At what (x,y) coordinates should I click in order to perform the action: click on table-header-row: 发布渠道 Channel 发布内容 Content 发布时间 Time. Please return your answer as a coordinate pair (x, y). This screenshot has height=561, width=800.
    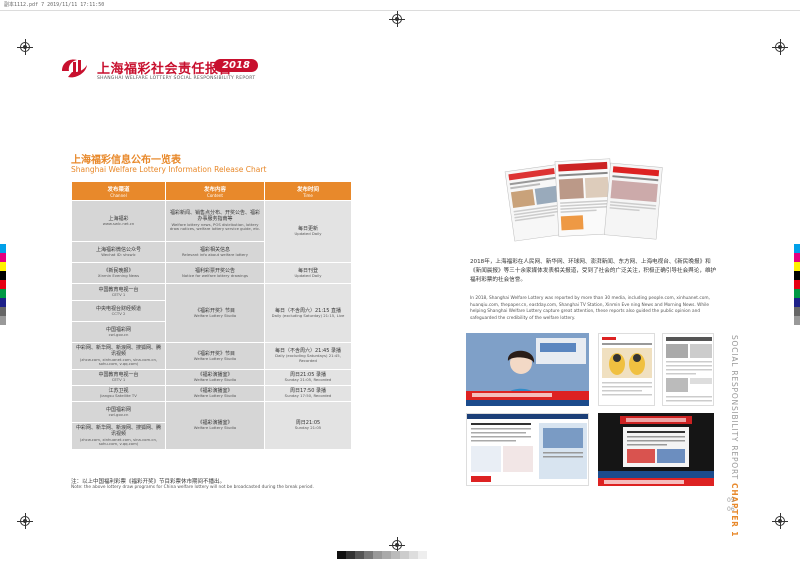
    Looking at the image, I should click on (211, 191).